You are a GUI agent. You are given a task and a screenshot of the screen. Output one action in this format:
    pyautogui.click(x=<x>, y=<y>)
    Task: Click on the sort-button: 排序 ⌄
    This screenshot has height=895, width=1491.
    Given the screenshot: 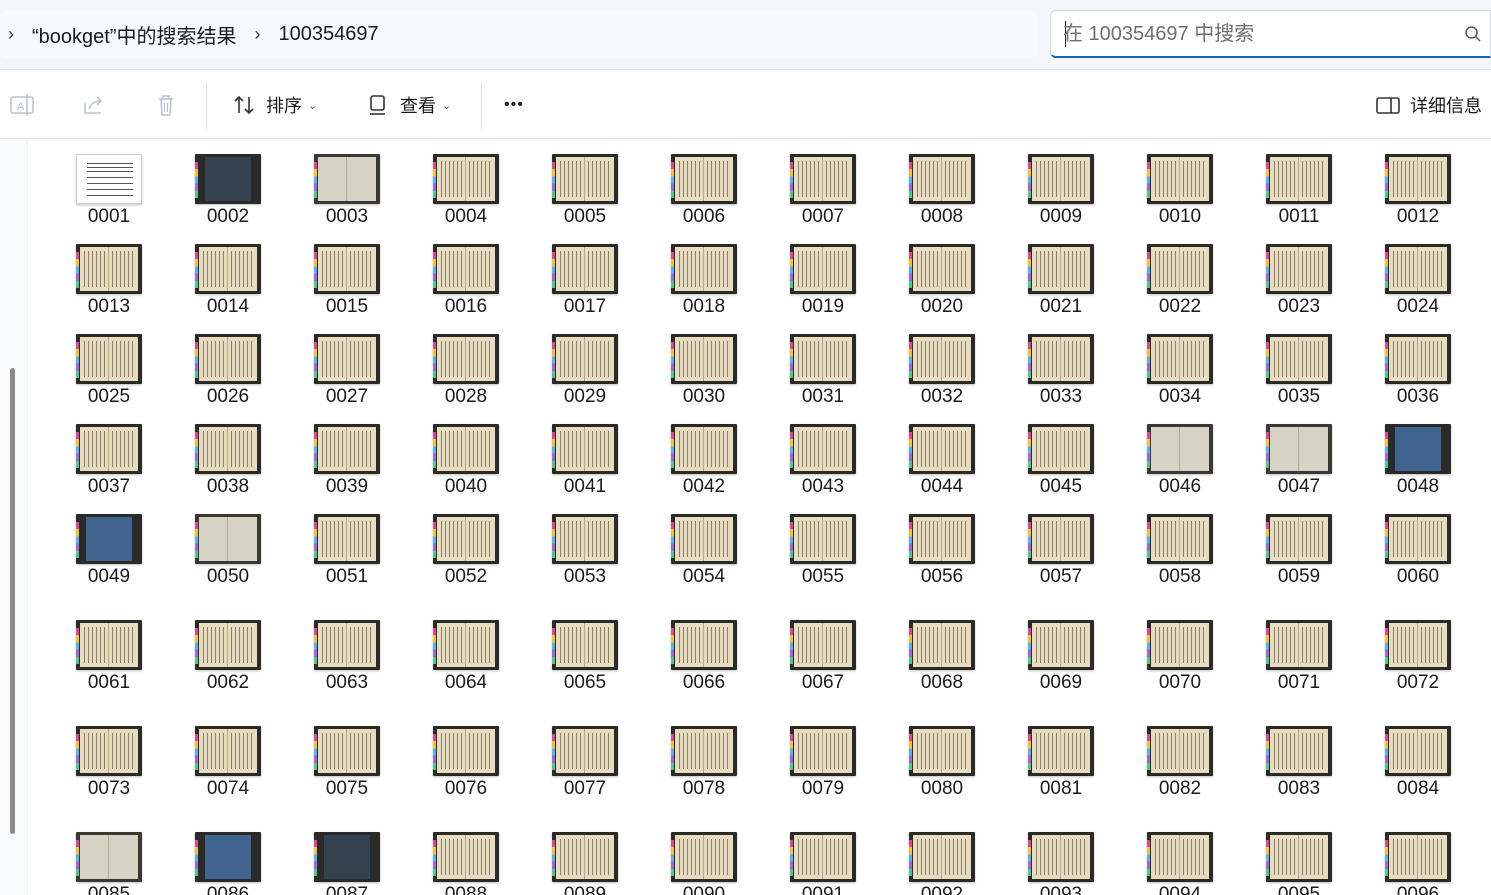 What is the action you would take?
    pyautogui.click(x=273, y=105)
    